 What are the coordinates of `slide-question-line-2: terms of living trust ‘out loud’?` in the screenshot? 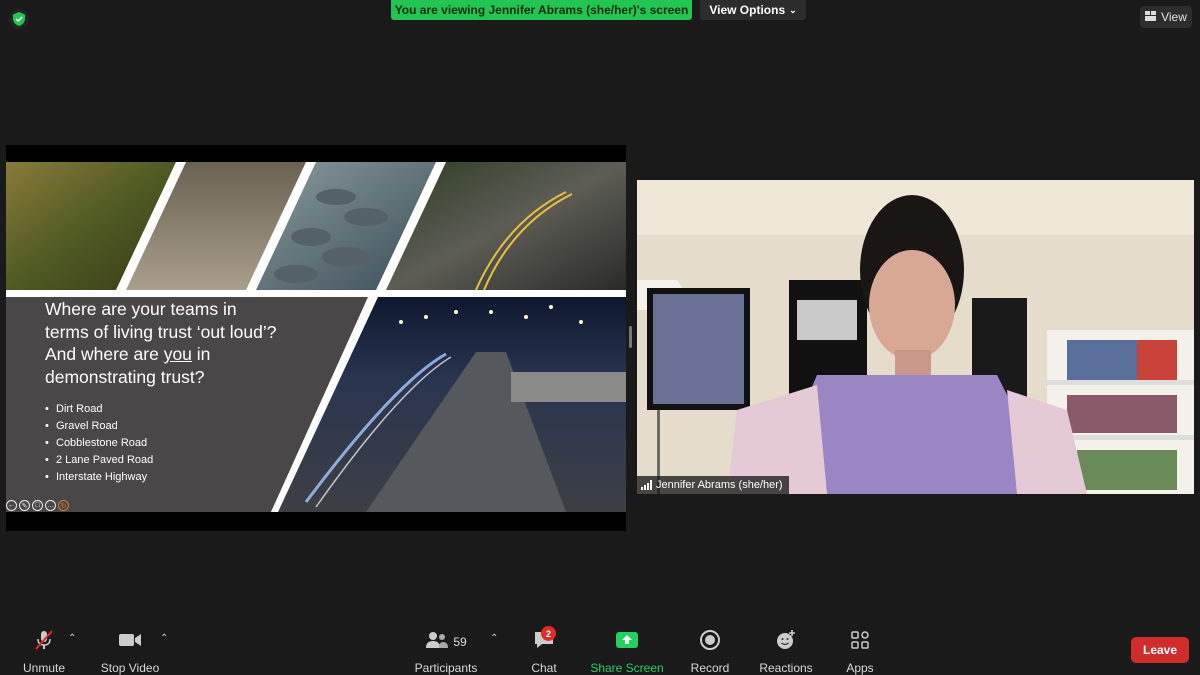 It's located at (161, 331).